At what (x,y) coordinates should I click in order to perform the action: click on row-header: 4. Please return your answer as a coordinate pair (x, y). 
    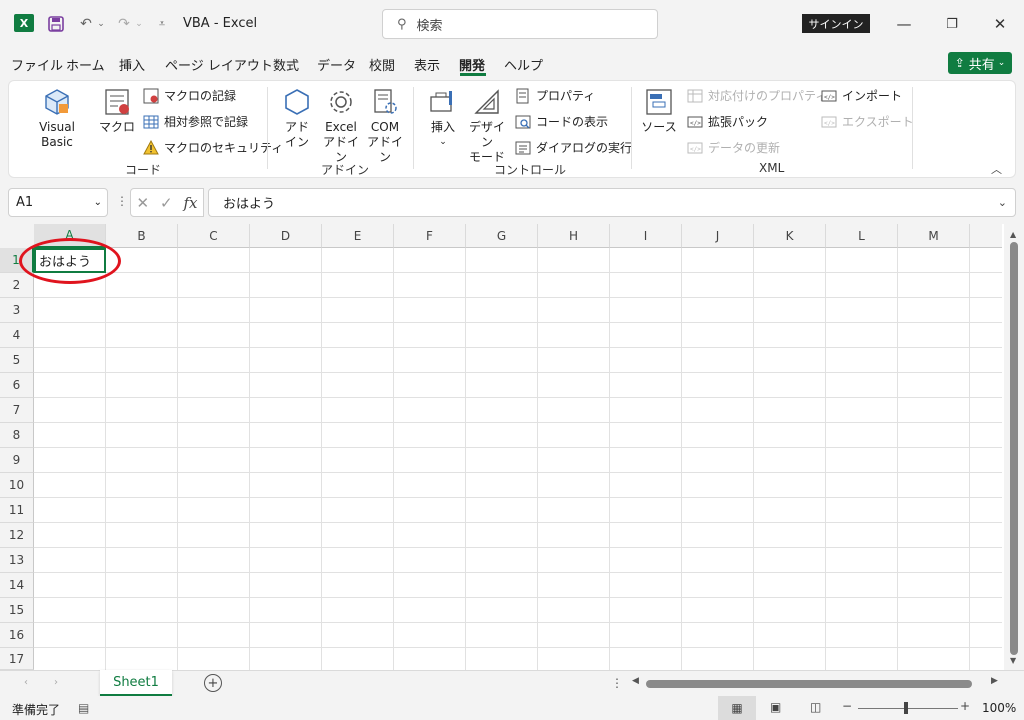
    Looking at the image, I should click on (17, 335).